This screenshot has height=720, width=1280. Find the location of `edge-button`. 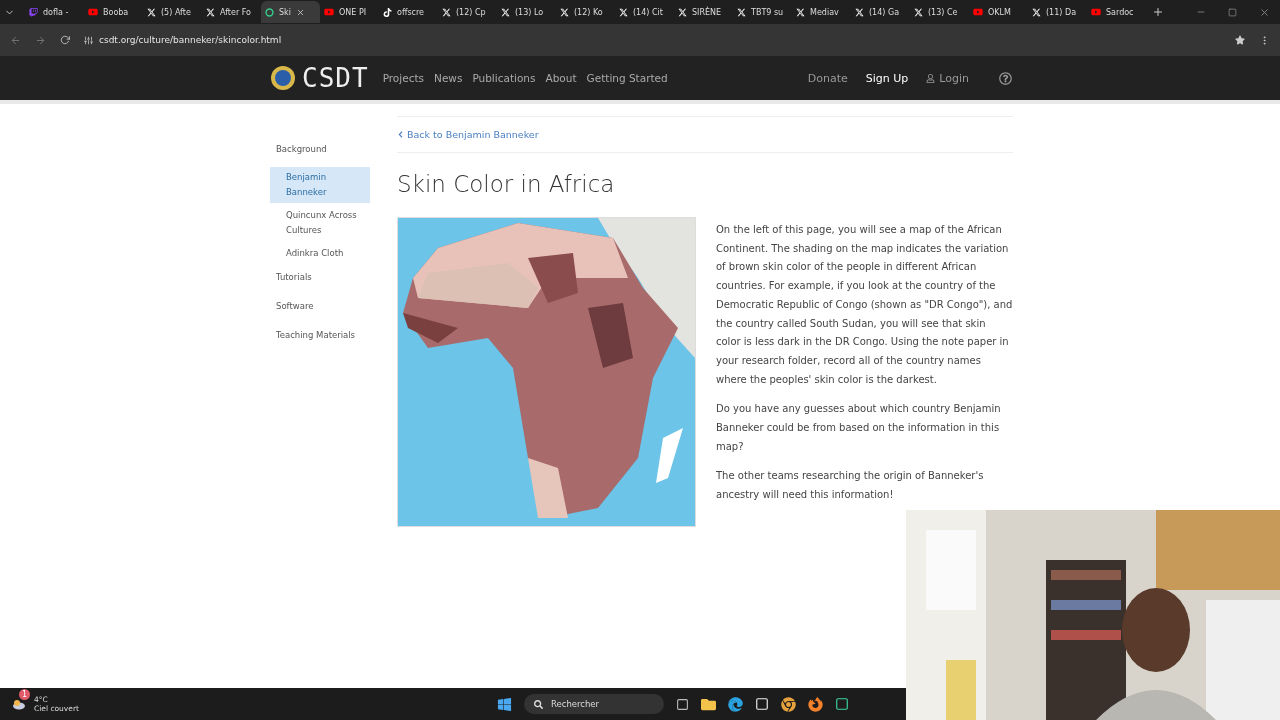

edge-button is located at coordinates (735, 704).